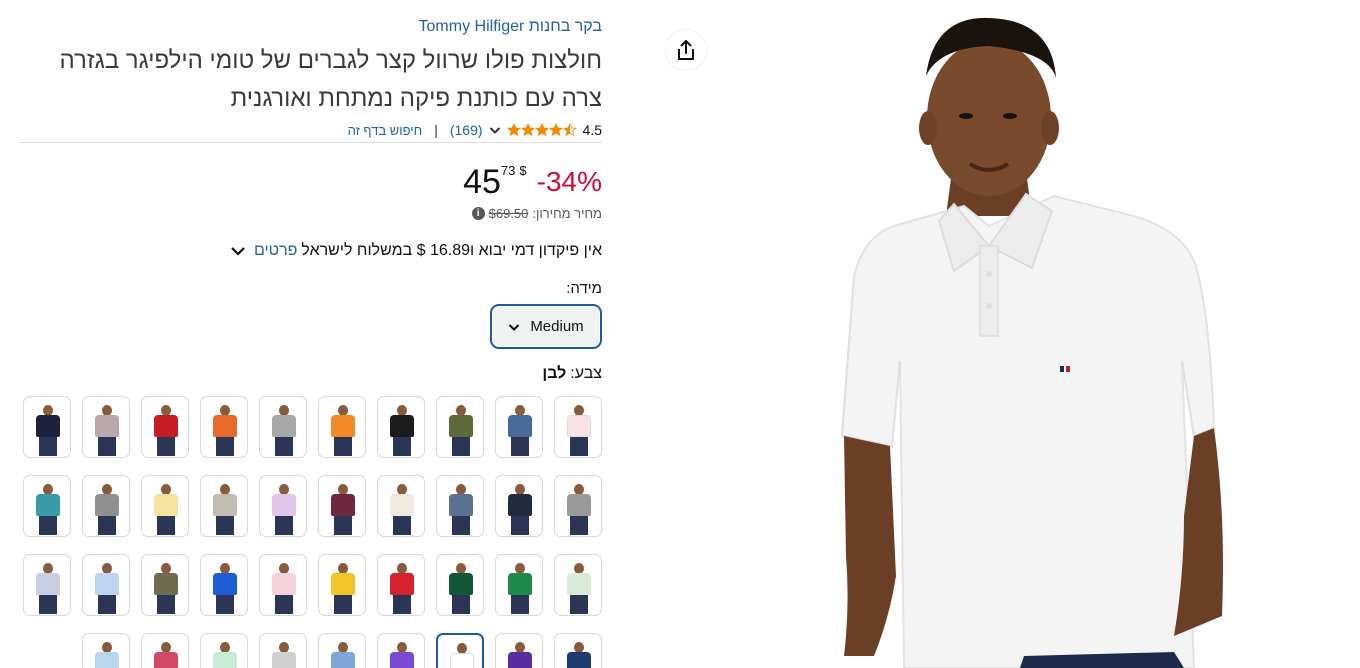  Describe the element at coordinates (460, 650) in the screenshot. I see `color-swatch-white` at that location.